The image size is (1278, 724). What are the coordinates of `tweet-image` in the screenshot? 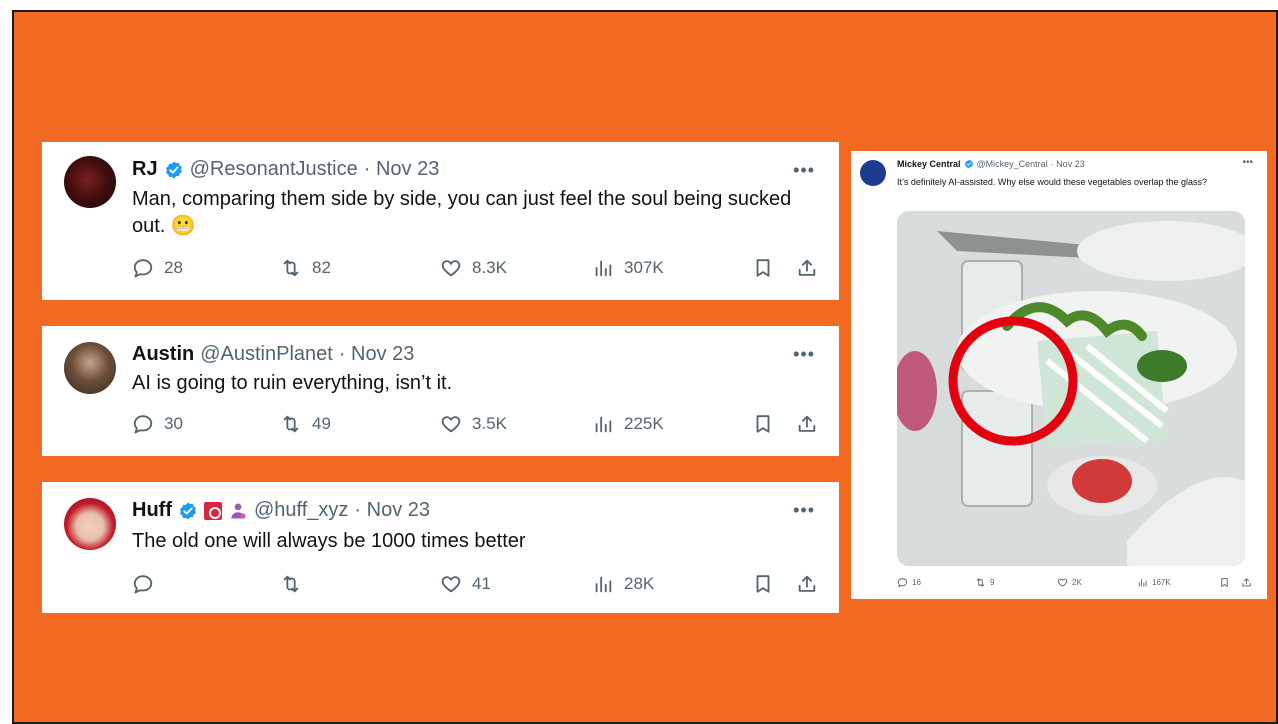 It's located at (1071, 388).